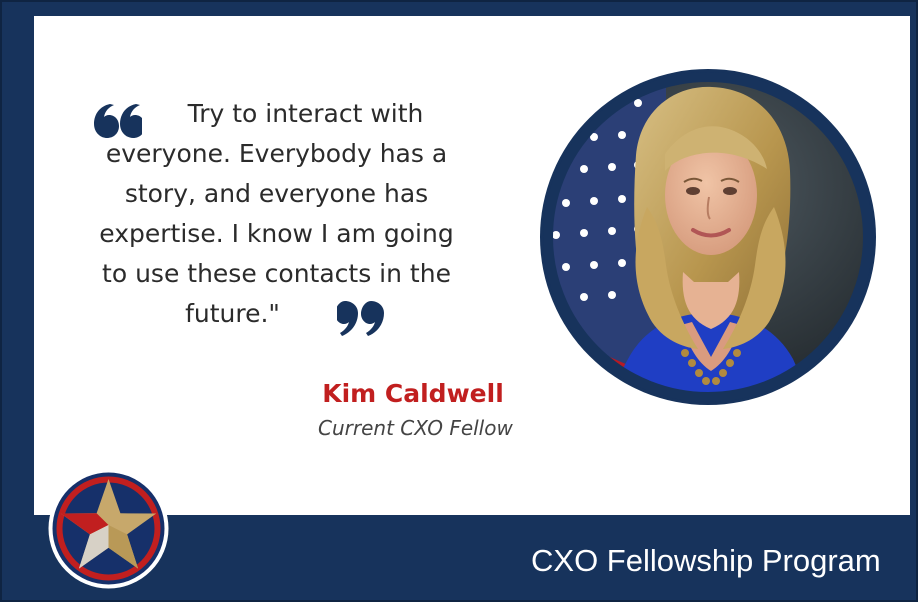 This screenshot has height=602, width=918. I want to click on footer-title: CXO Fellowship Program, so click(706, 560).